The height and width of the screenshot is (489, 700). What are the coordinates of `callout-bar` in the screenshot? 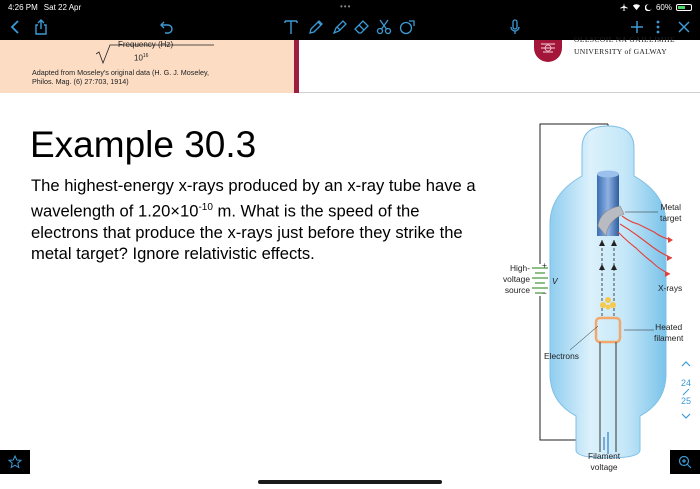 It's located at (296, 66).